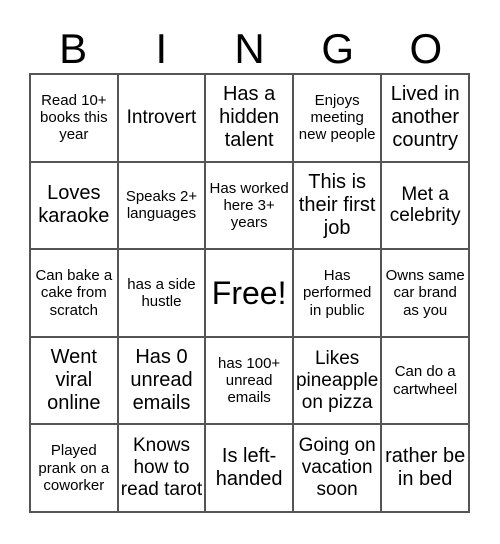  Describe the element at coordinates (425, 380) in the screenshot. I see `bingo-cell: Can do a cartwheel` at that location.